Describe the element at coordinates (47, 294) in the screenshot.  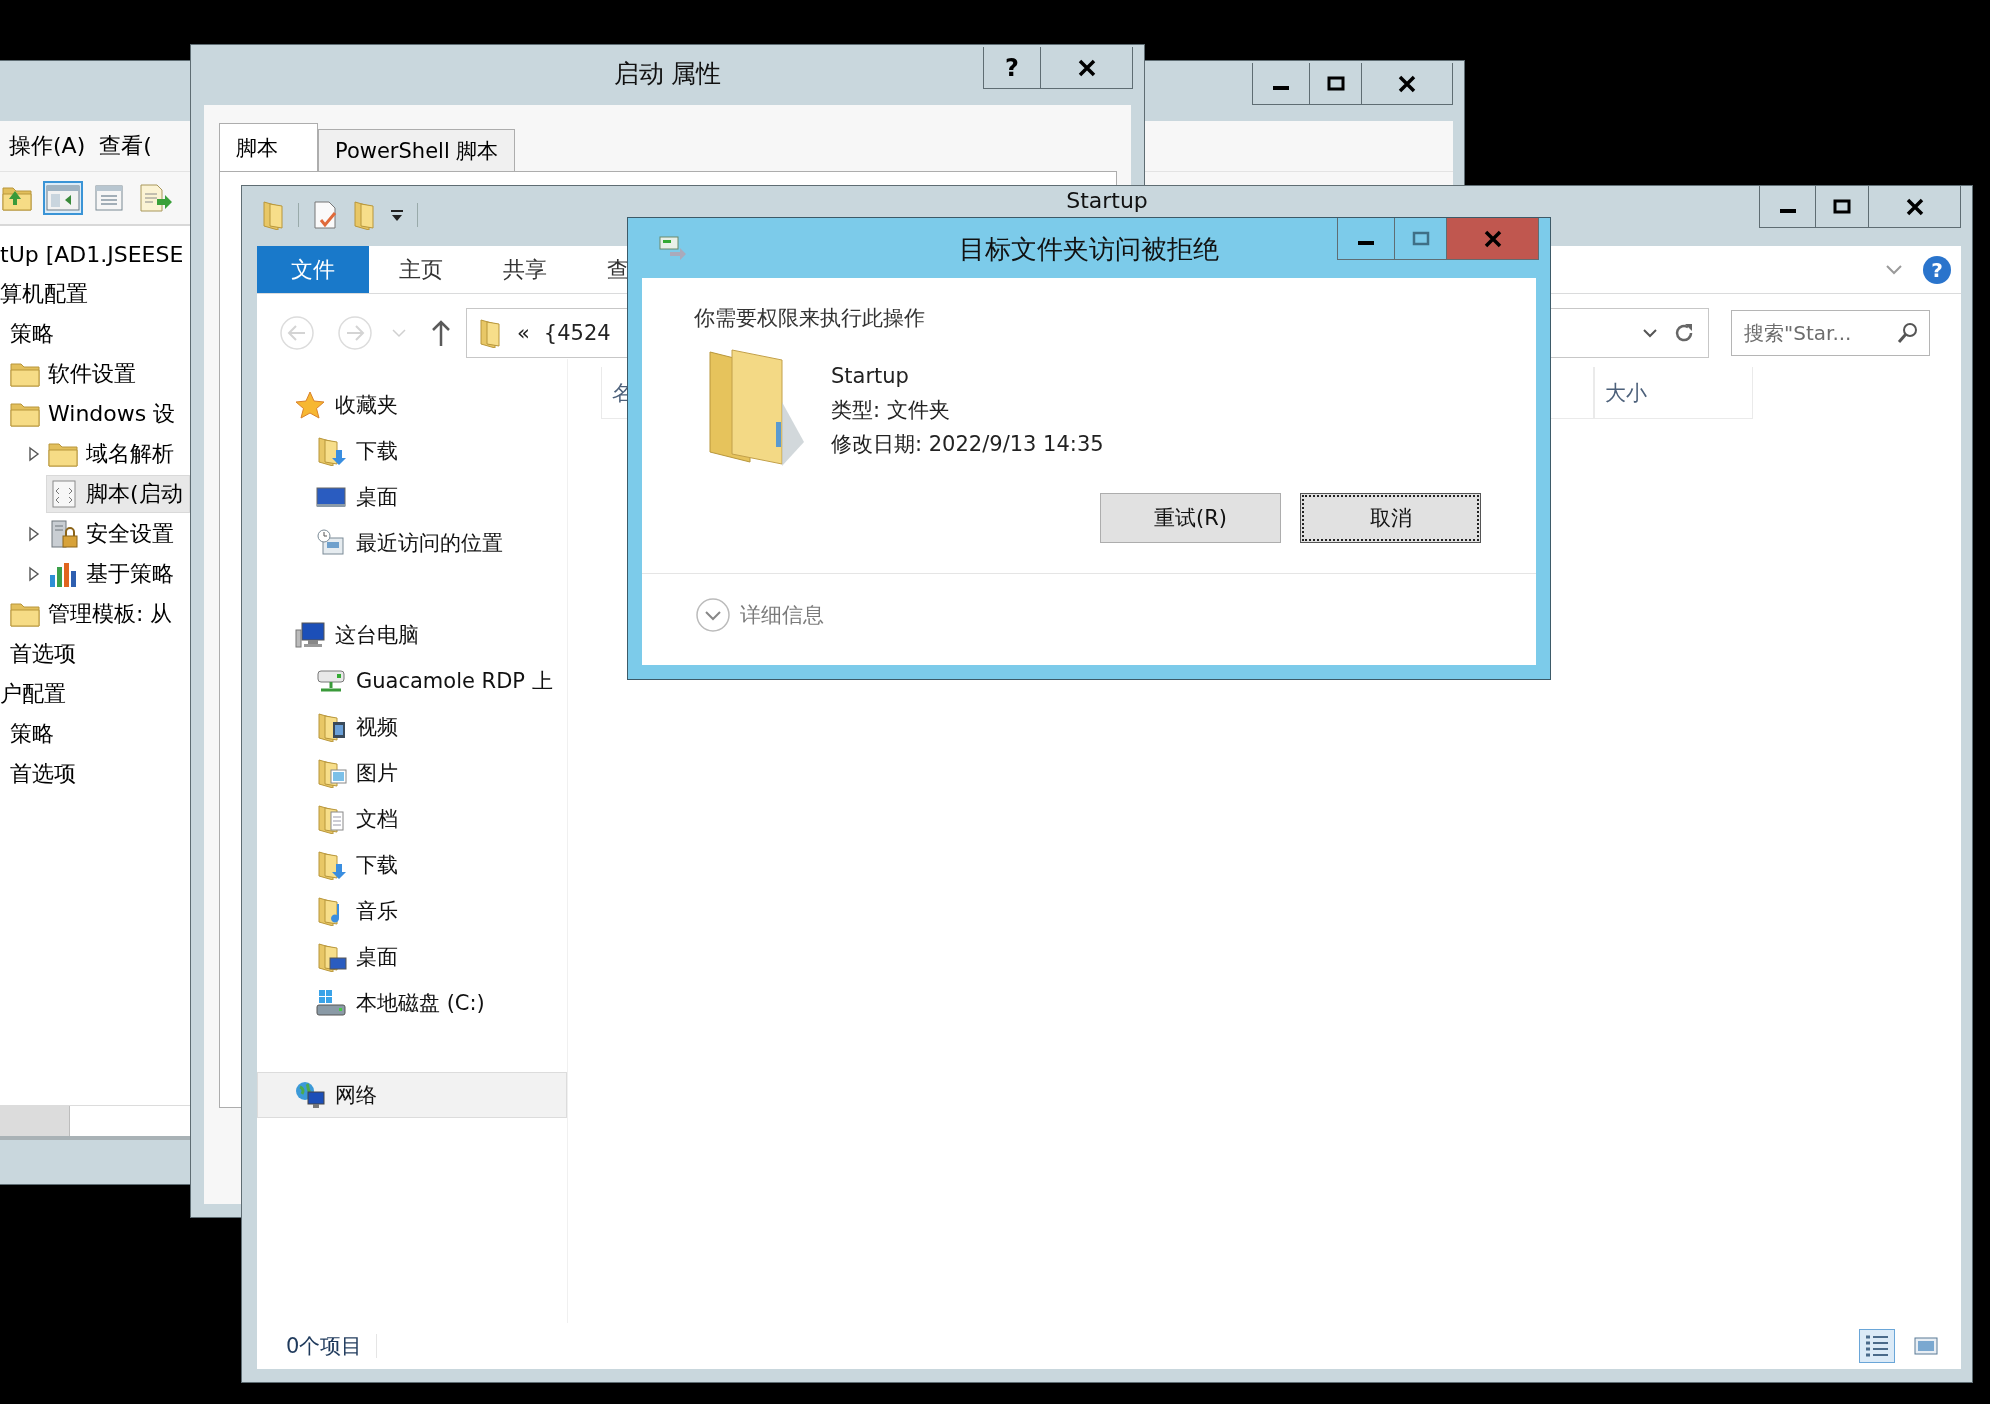
I see `tree-item: 算机配置` at that location.